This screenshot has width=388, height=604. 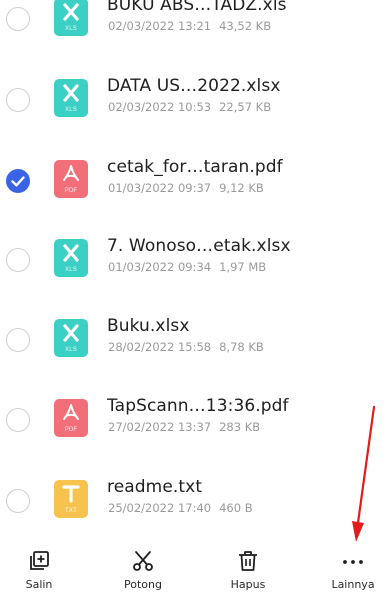 I want to click on file-size: 283 KB, so click(x=240, y=427).